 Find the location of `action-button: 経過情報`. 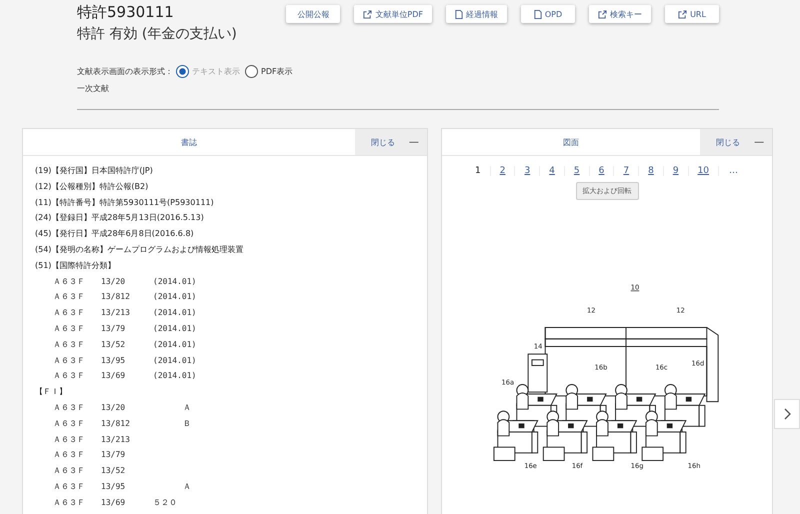

action-button: 経過情報 is located at coordinates (476, 14).